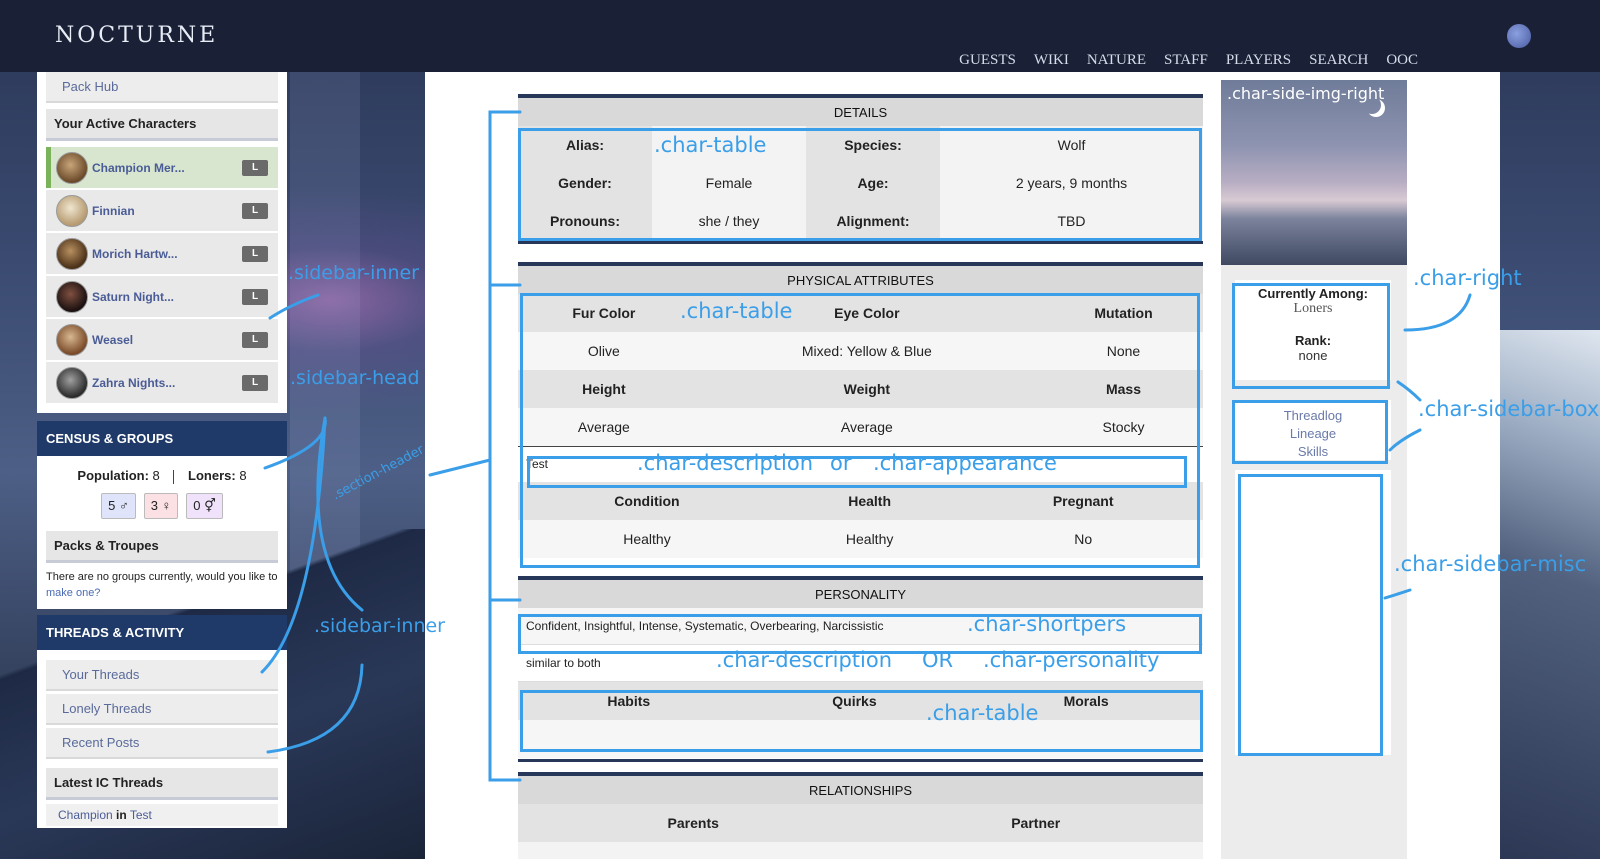  I want to click on table-cell: she / they, so click(729, 221).